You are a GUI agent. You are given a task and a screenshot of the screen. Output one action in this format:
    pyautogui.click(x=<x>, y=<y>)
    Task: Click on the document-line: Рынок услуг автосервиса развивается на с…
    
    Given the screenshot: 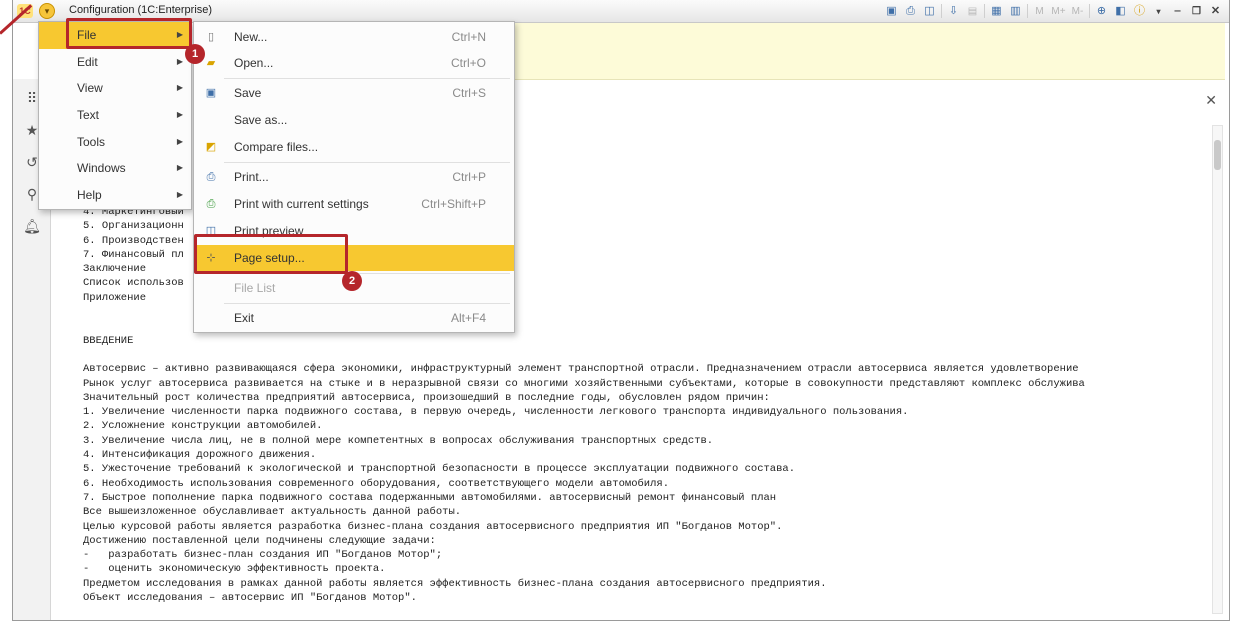 What is the action you would take?
    pyautogui.click(x=584, y=383)
    